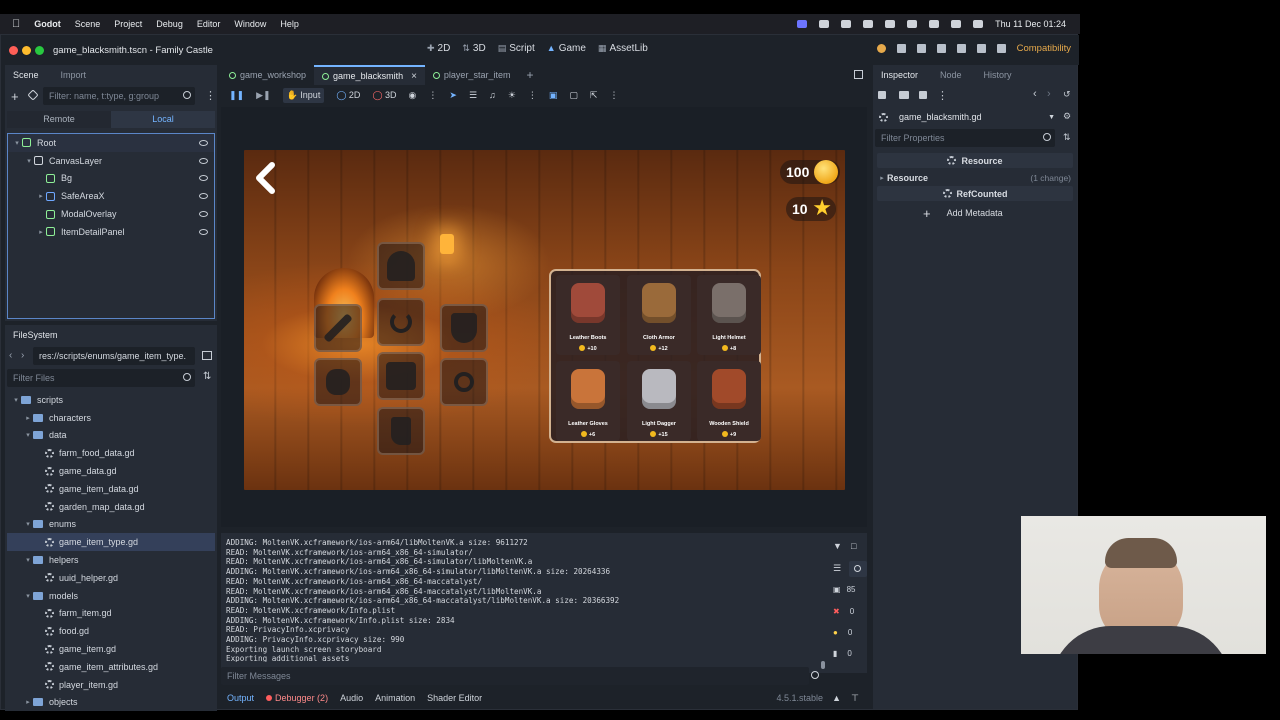 Image resolution: width=1280 pixels, height=720 pixels. What do you see at coordinates (47, 24) in the screenshot?
I see `menu-app-name: Godot` at bounding box center [47, 24].